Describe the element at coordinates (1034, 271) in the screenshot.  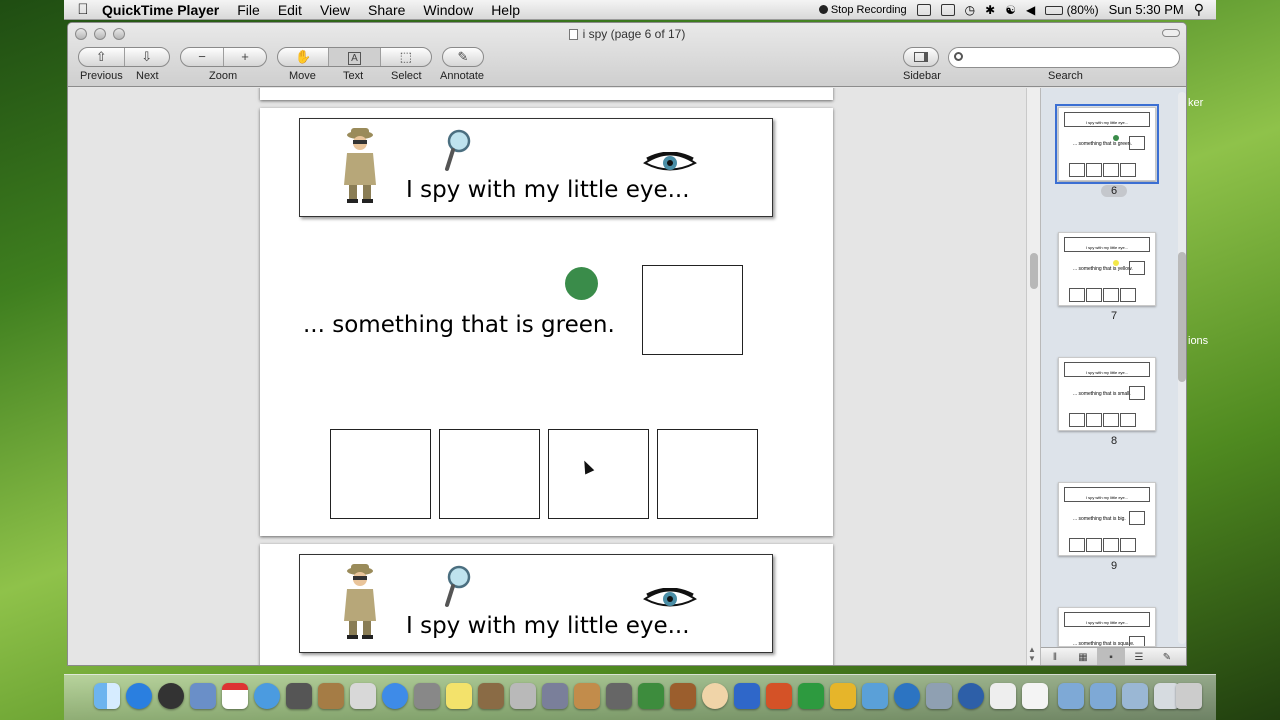
I see `document-scroll-thumb` at that location.